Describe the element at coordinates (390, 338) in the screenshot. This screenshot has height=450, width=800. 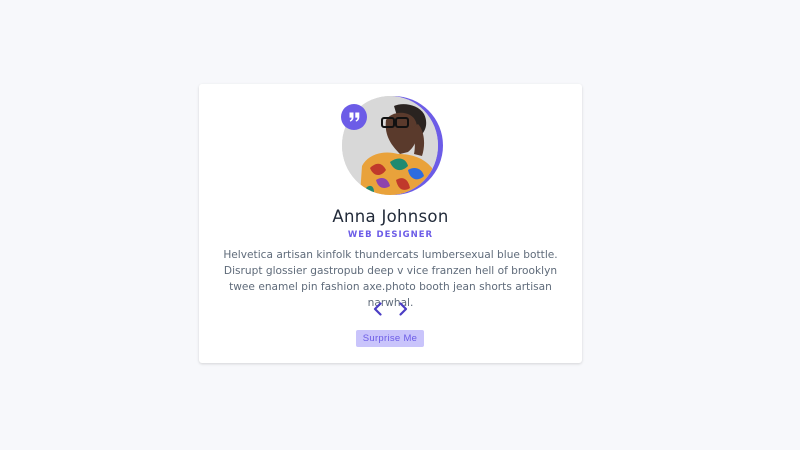
I see `surprise-me-button: Surprise Me` at that location.